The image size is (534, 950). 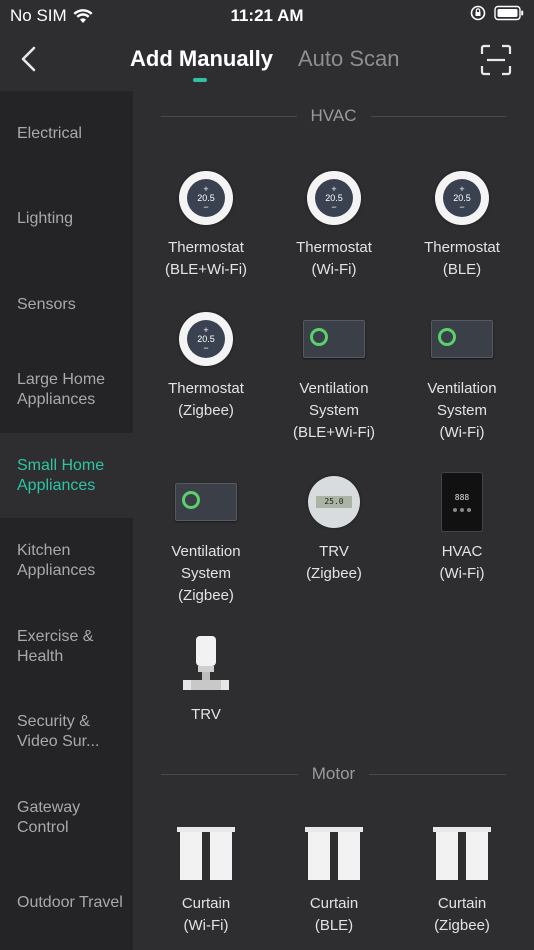 What do you see at coordinates (496, 60) in the screenshot?
I see `scan-qr-icon` at bounding box center [496, 60].